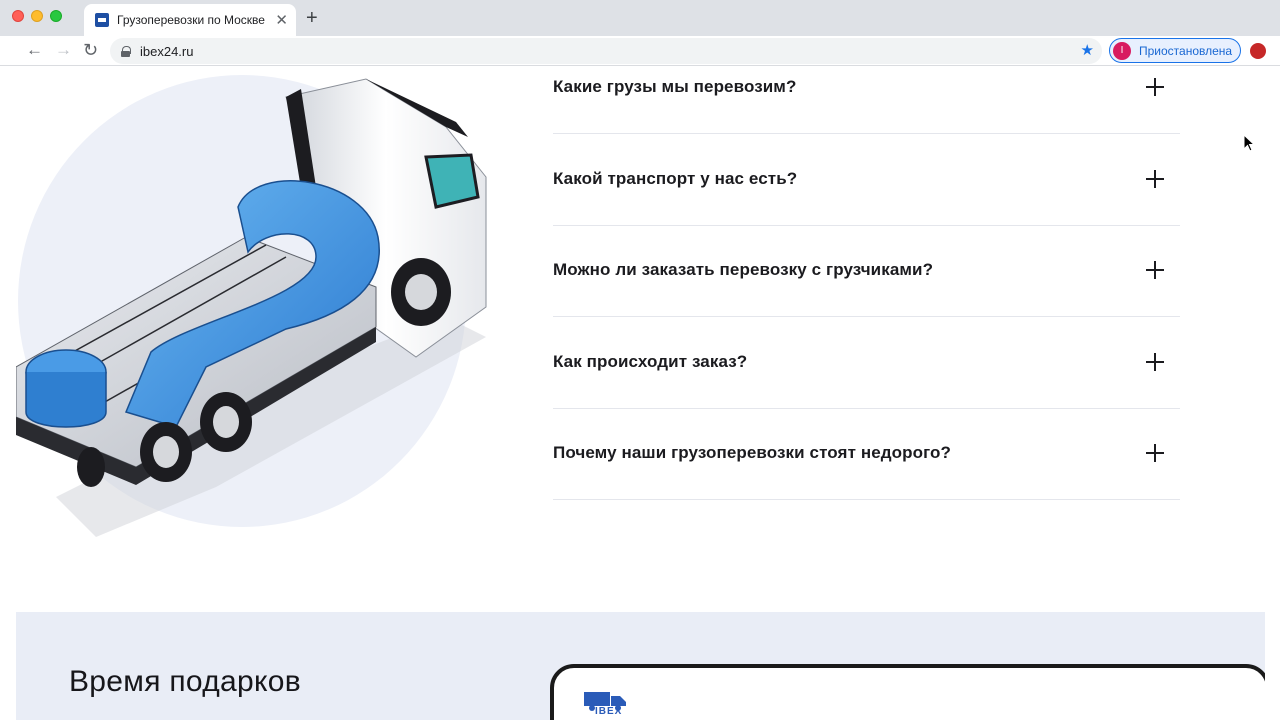  I want to click on tab-title: Грузоперевозки по Москве и, so click(193, 20).